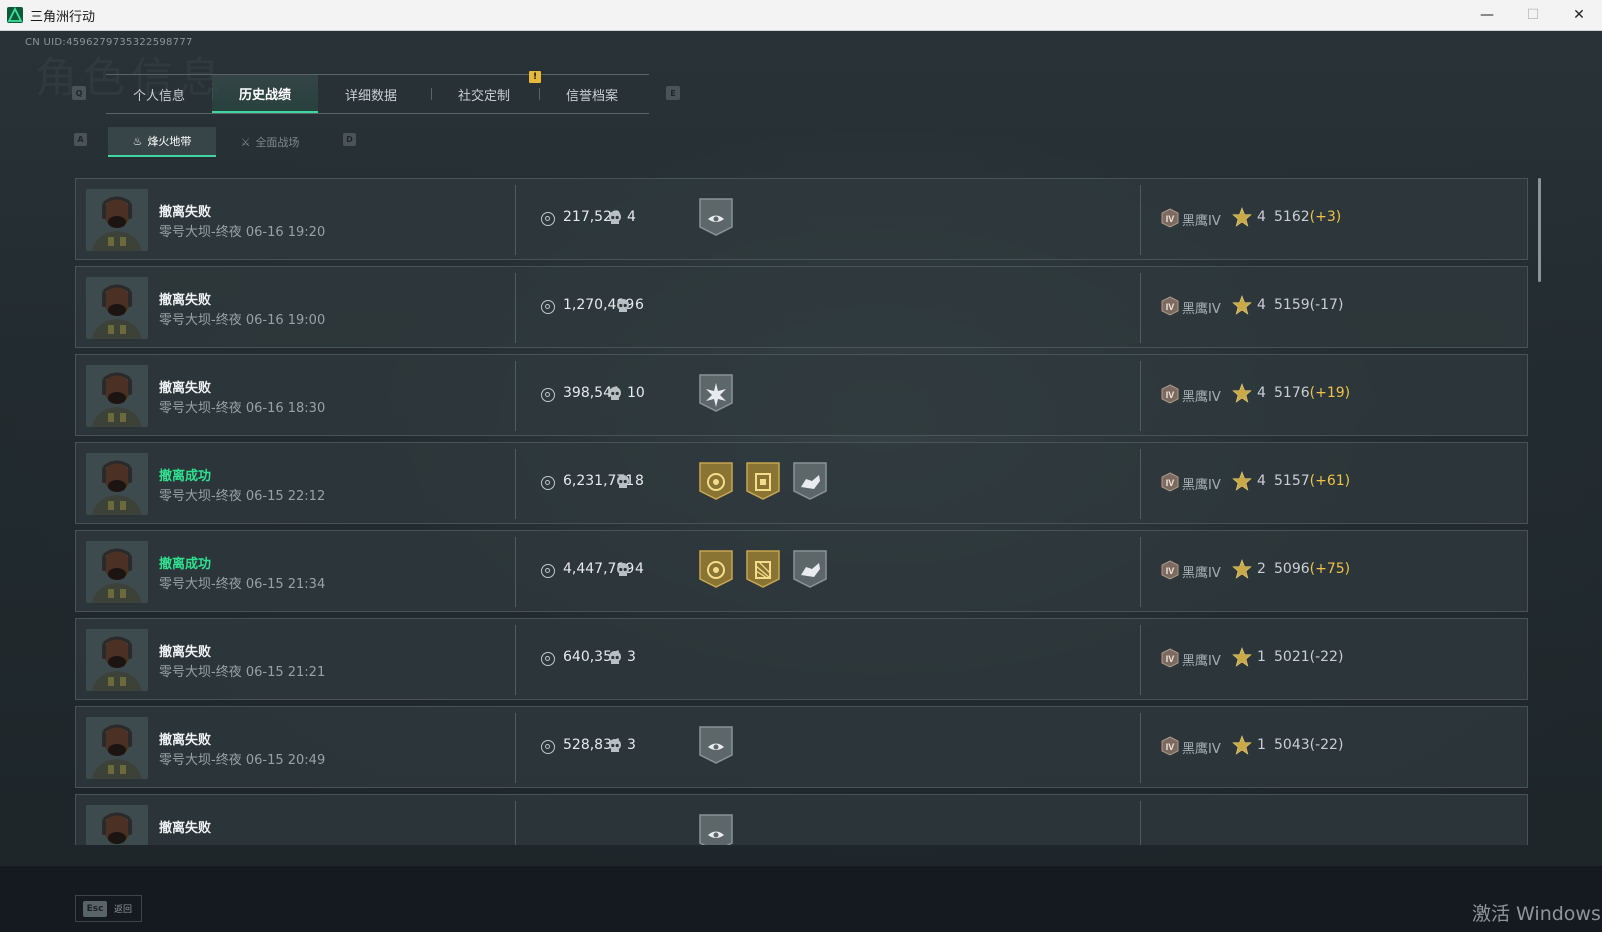 The width and height of the screenshot is (1602, 932). Describe the element at coordinates (80, 139) in the screenshot. I see `subtab-prev-key: A` at that location.